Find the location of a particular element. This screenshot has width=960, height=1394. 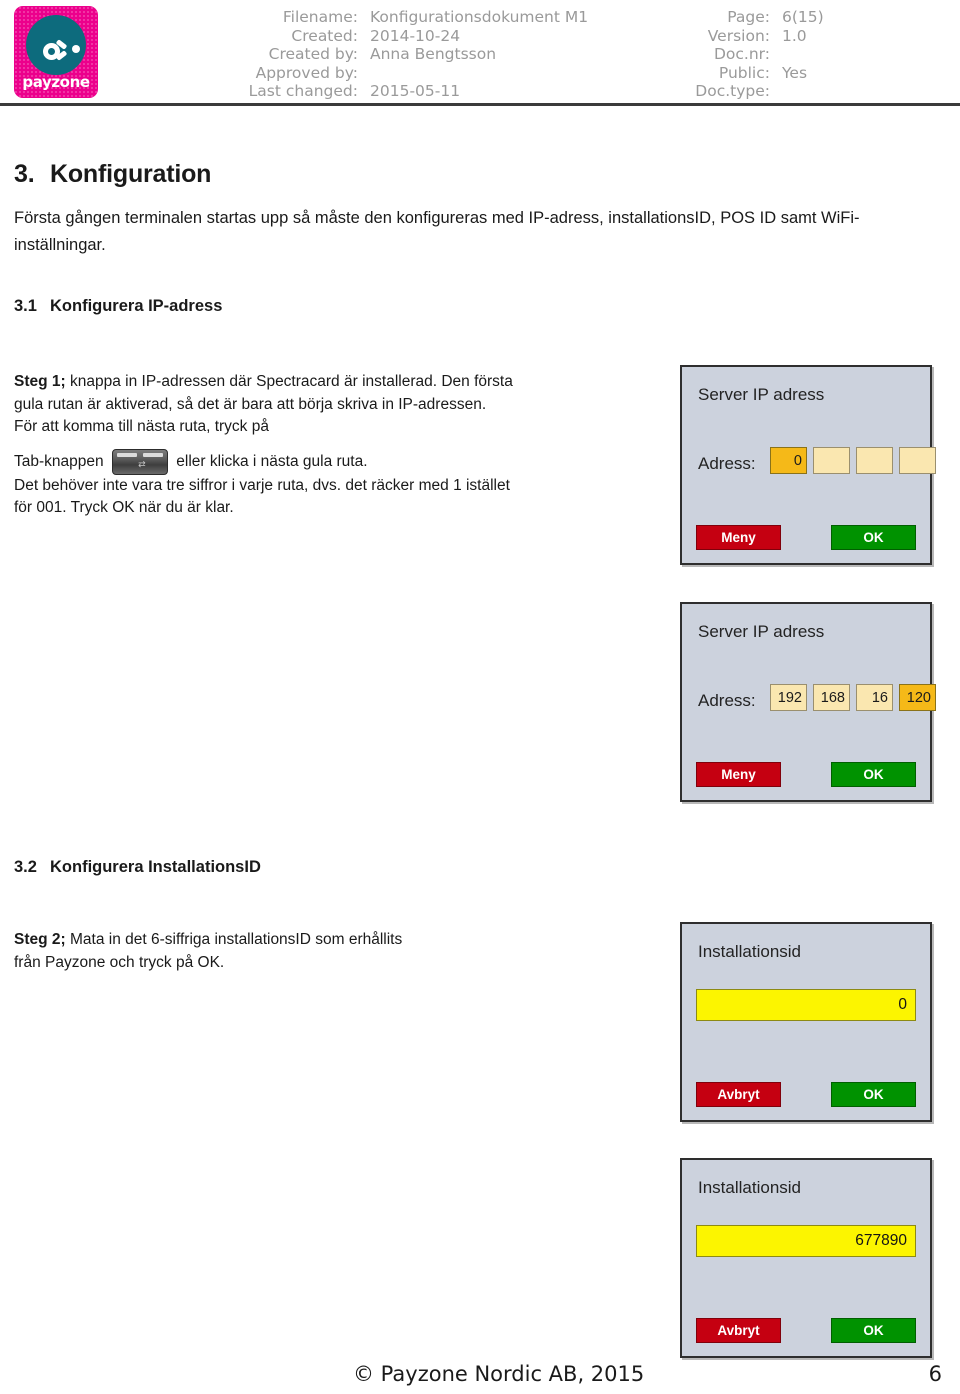

header-label-version: Version: is located at coordinates (738, 35).